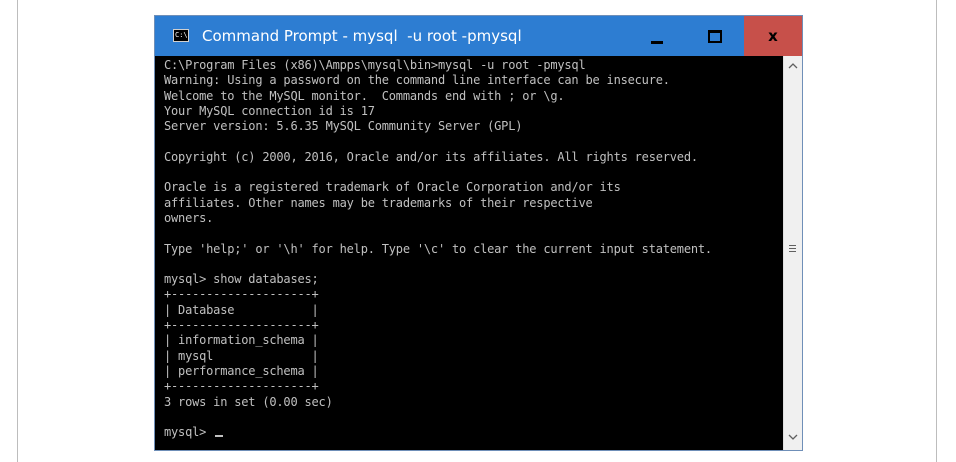 Image resolution: width=956 pixels, height=462 pixels. I want to click on window-title: Command Prompt - mysql -u root -pmysql, so click(362, 36).